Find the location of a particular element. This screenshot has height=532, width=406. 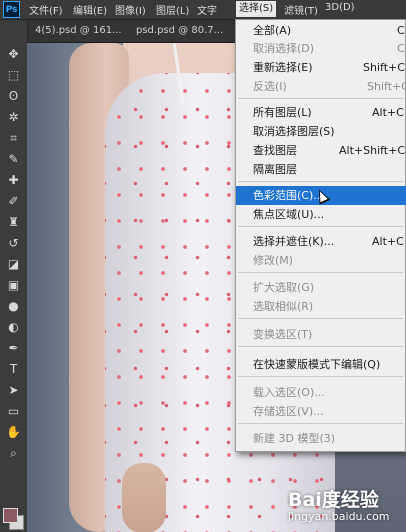

menu-item-modify: 修改(M) is located at coordinates (321, 260).